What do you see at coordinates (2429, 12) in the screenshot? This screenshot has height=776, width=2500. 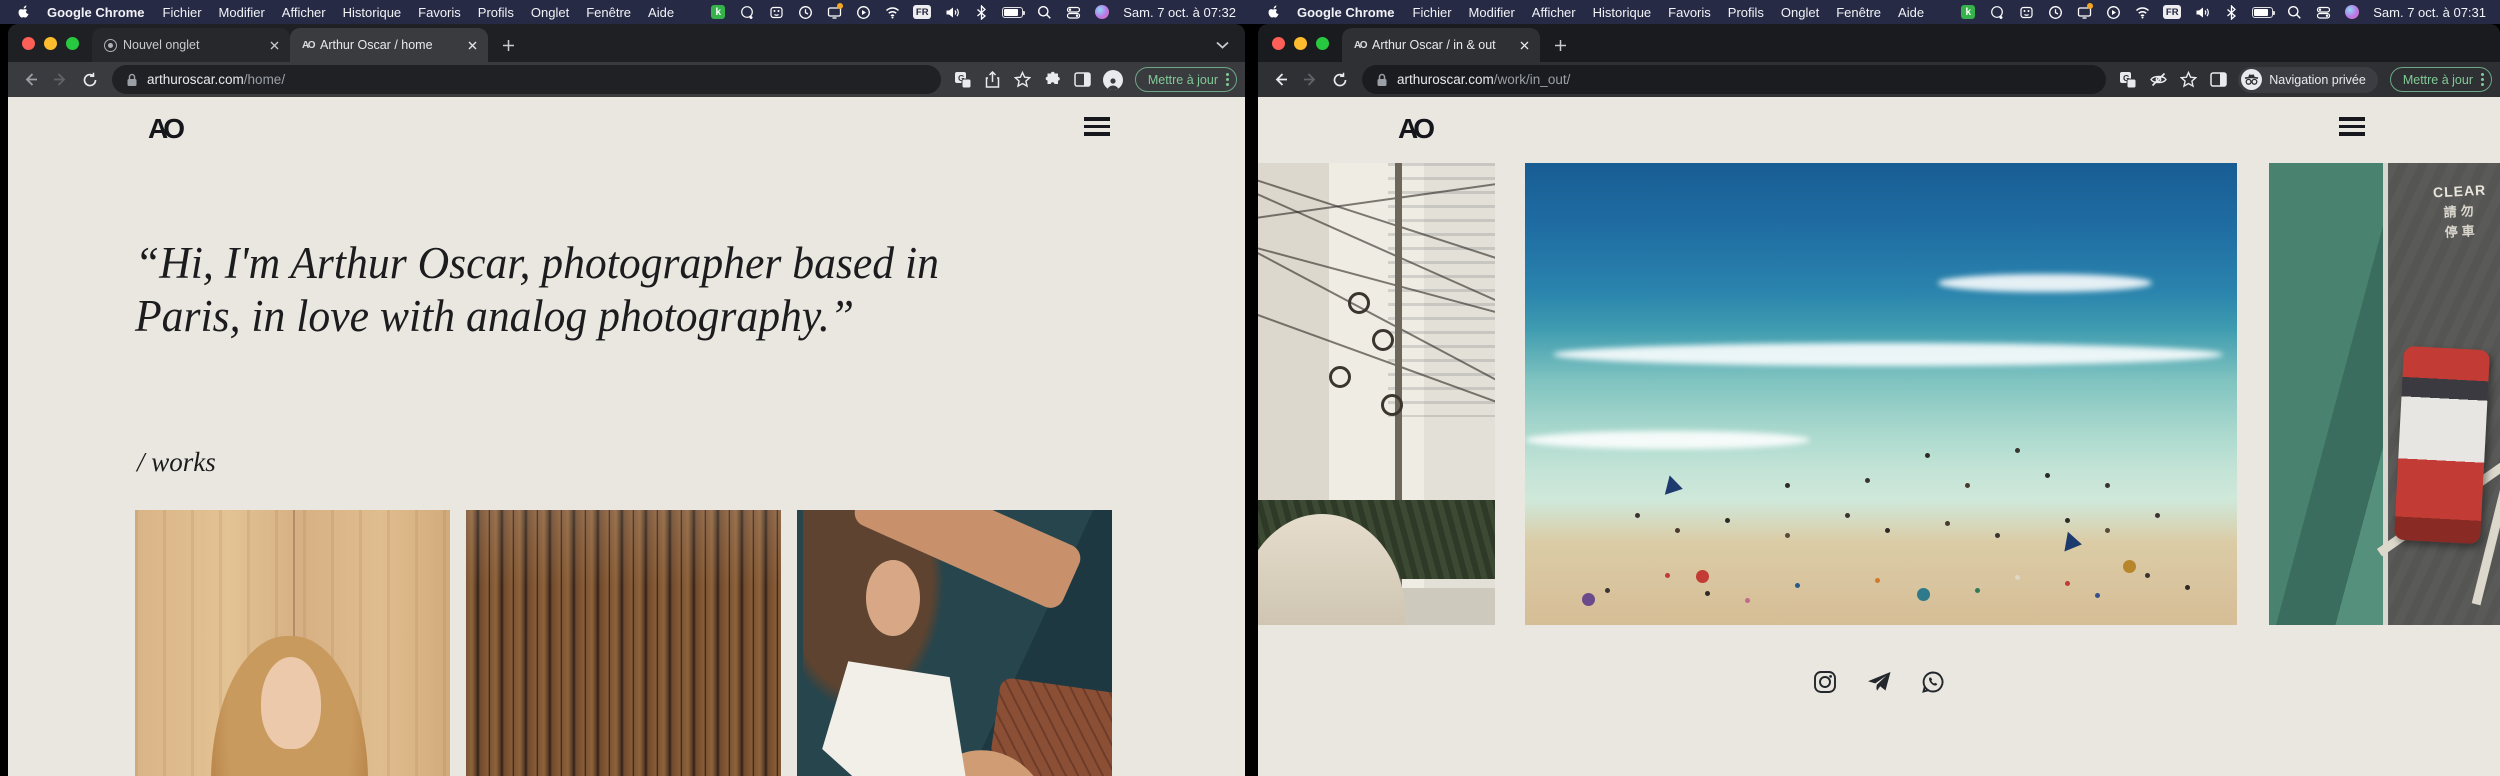 I see `menu-clock: Sam. 7 oct. à 07:31` at bounding box center [2429, 12].